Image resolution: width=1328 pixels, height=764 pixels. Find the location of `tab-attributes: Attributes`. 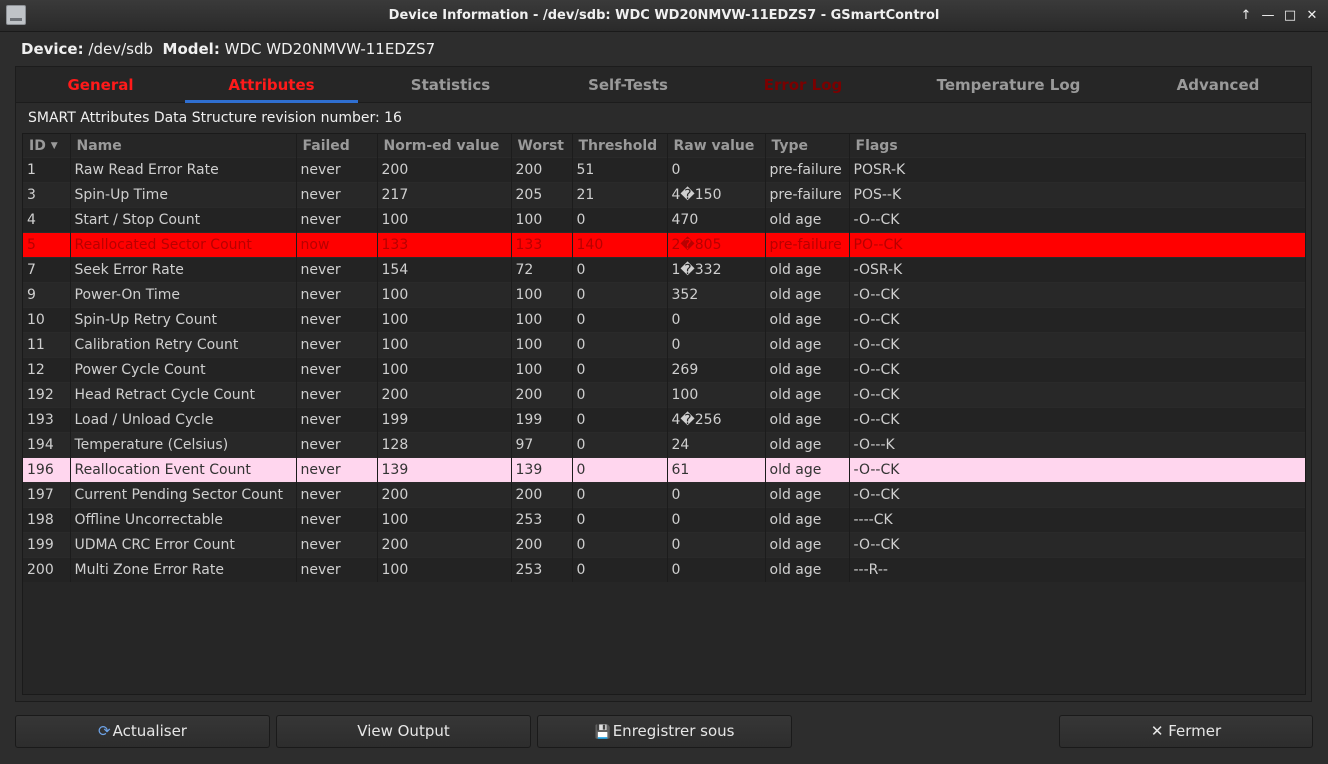

tab-attributes: Attributes is located at coordinates (271, 85).